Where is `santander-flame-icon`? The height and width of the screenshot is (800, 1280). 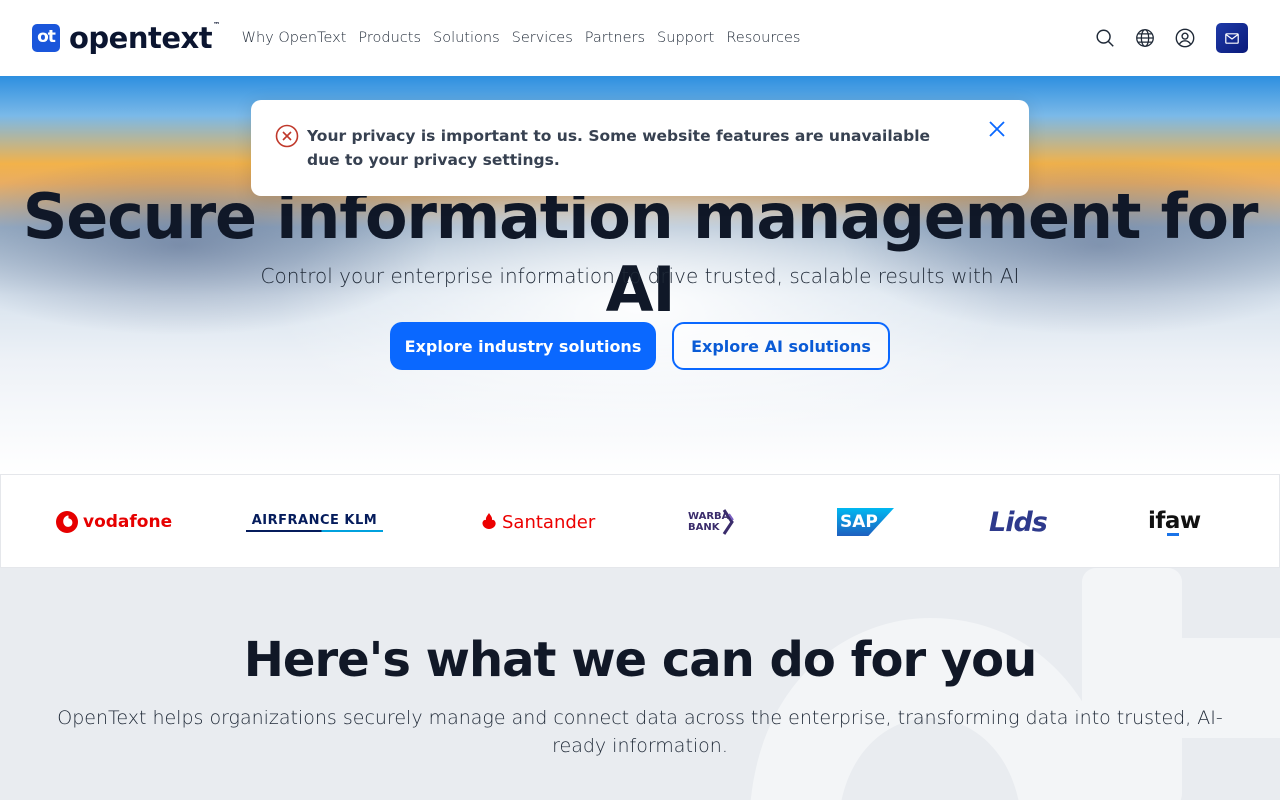
santander-flame-icon is located at coordinates (489, 521).